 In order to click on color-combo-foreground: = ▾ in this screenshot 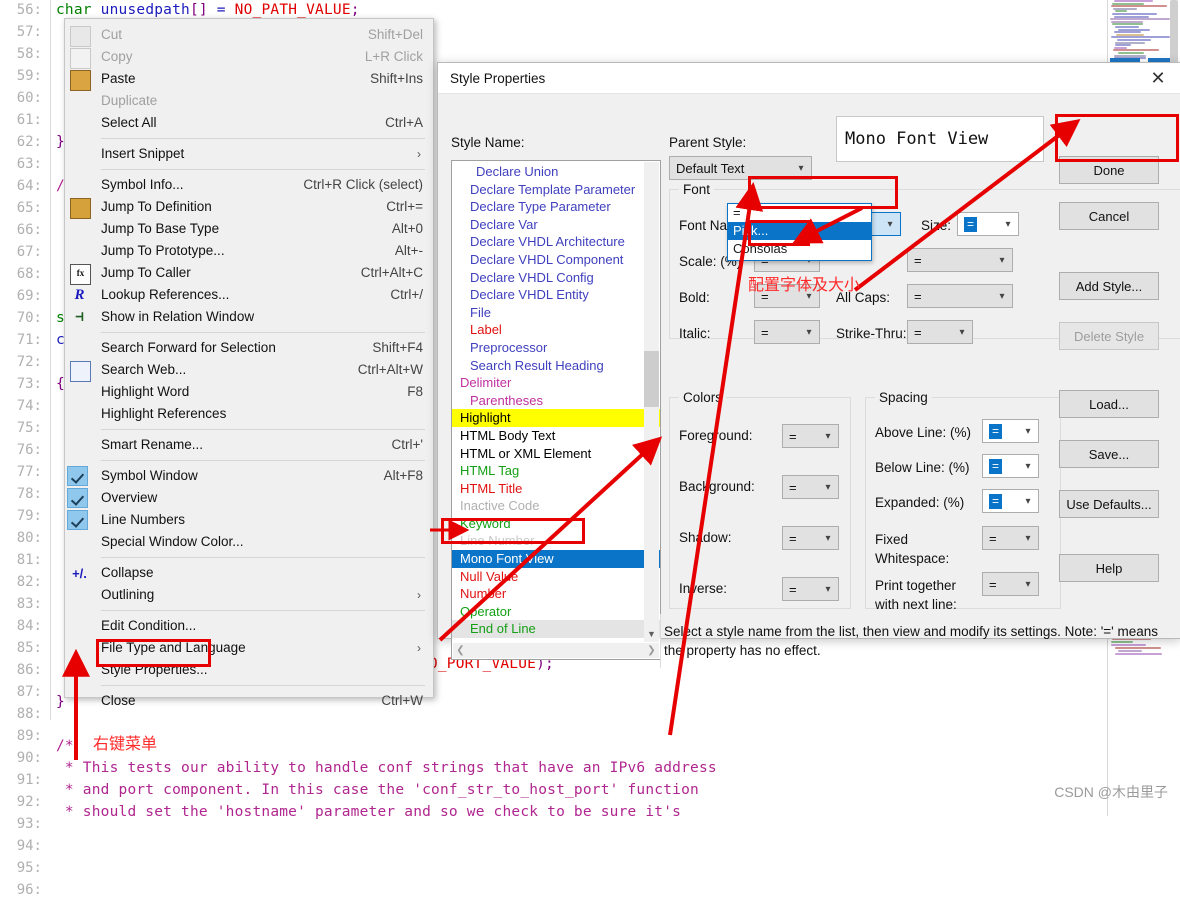, I will do `click(810, 436)`.